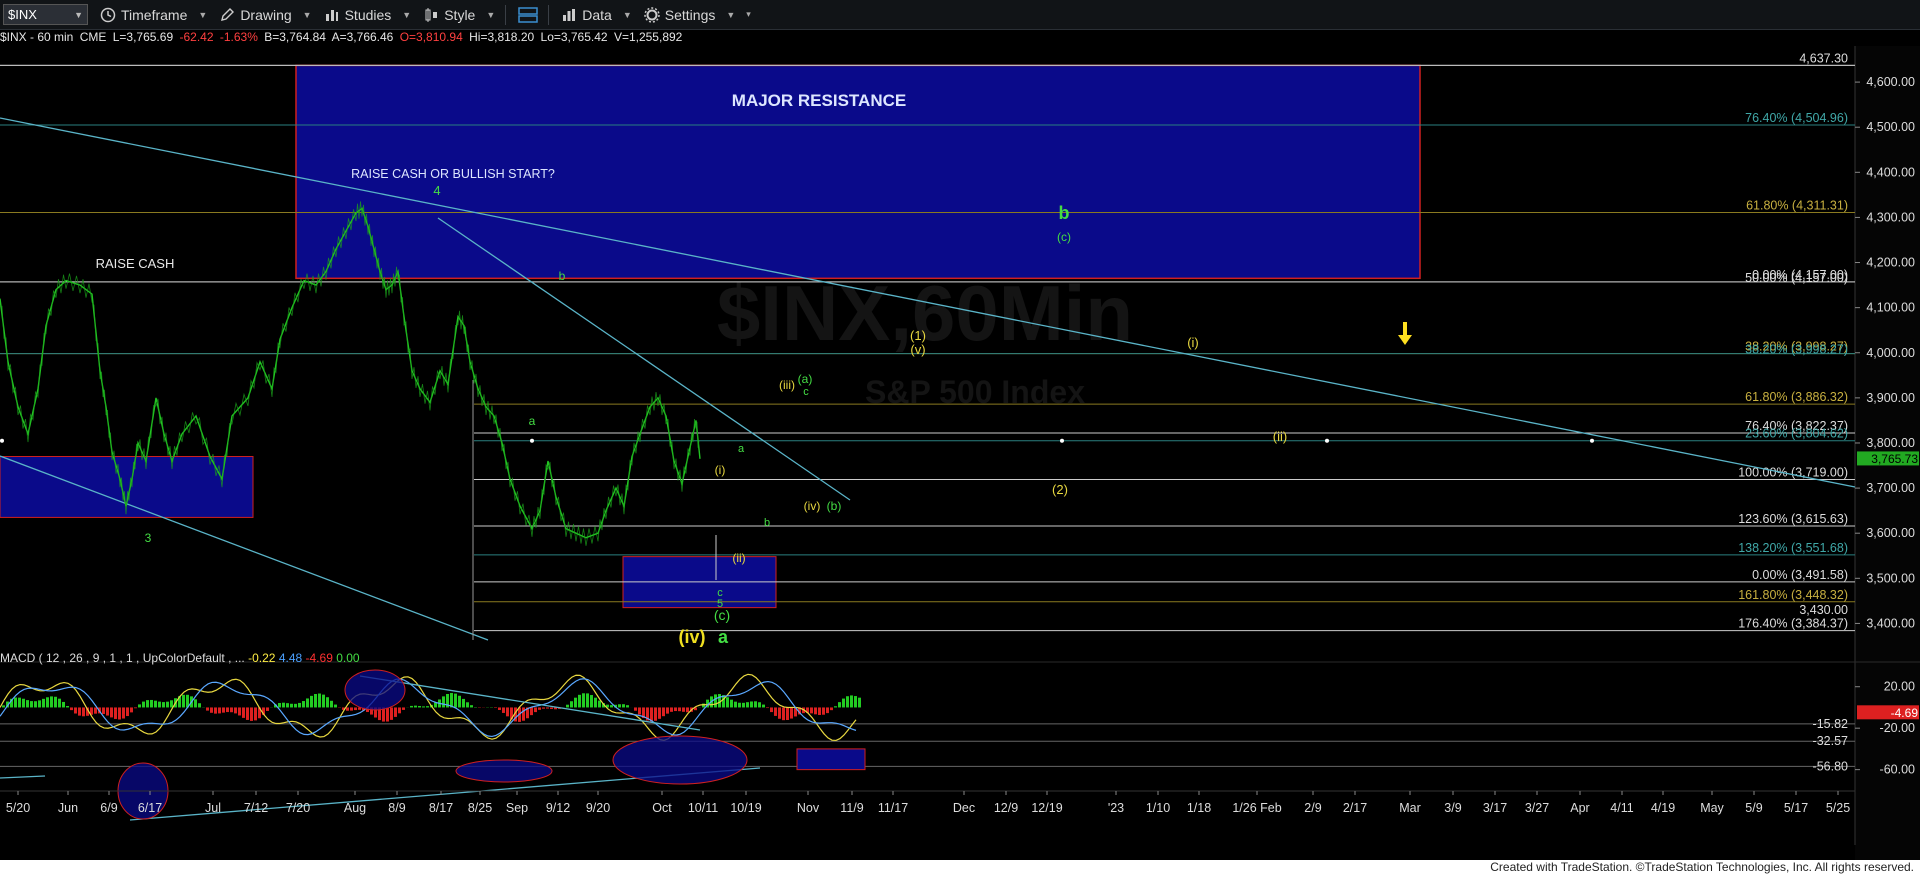  What do you see at coordinates (1621, 808) in the screenshot?
I see `x-tick-label: 4/11` at bounding box center [1621, 808].